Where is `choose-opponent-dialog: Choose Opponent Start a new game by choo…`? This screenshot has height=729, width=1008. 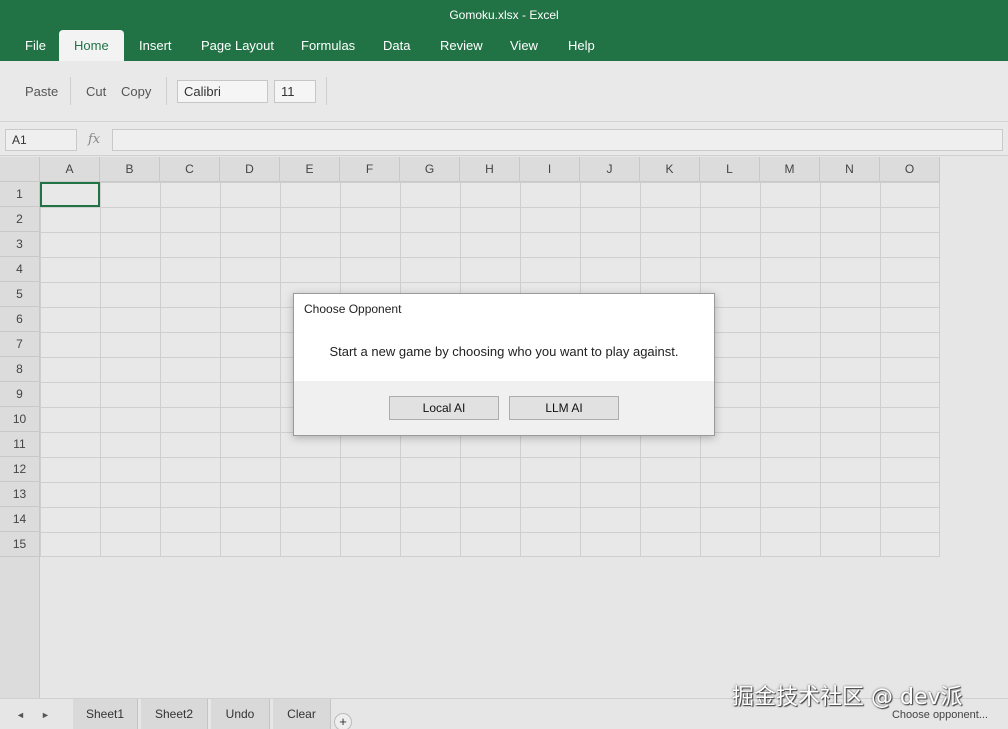
choose-opponent-dialog: Choose Opponent Start a new game by choo… is located at coordinates (504, 364).